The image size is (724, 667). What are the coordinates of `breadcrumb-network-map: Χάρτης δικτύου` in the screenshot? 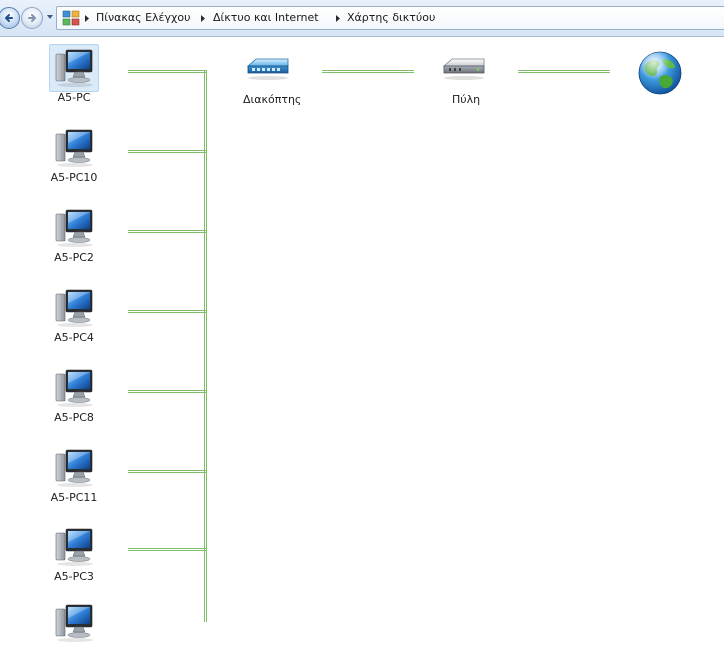 It's located at (391, 18).